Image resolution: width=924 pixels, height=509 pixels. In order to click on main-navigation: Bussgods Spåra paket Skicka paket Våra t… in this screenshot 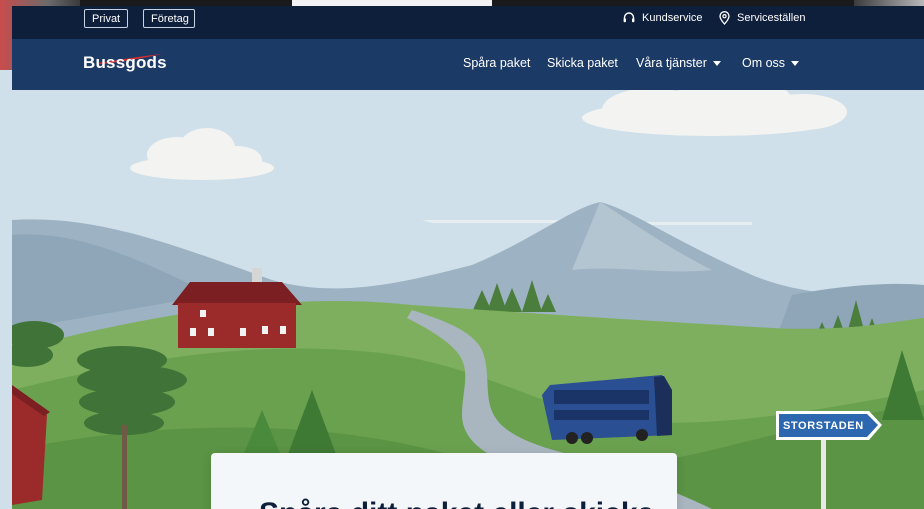, I will do `click(468, 64)`.